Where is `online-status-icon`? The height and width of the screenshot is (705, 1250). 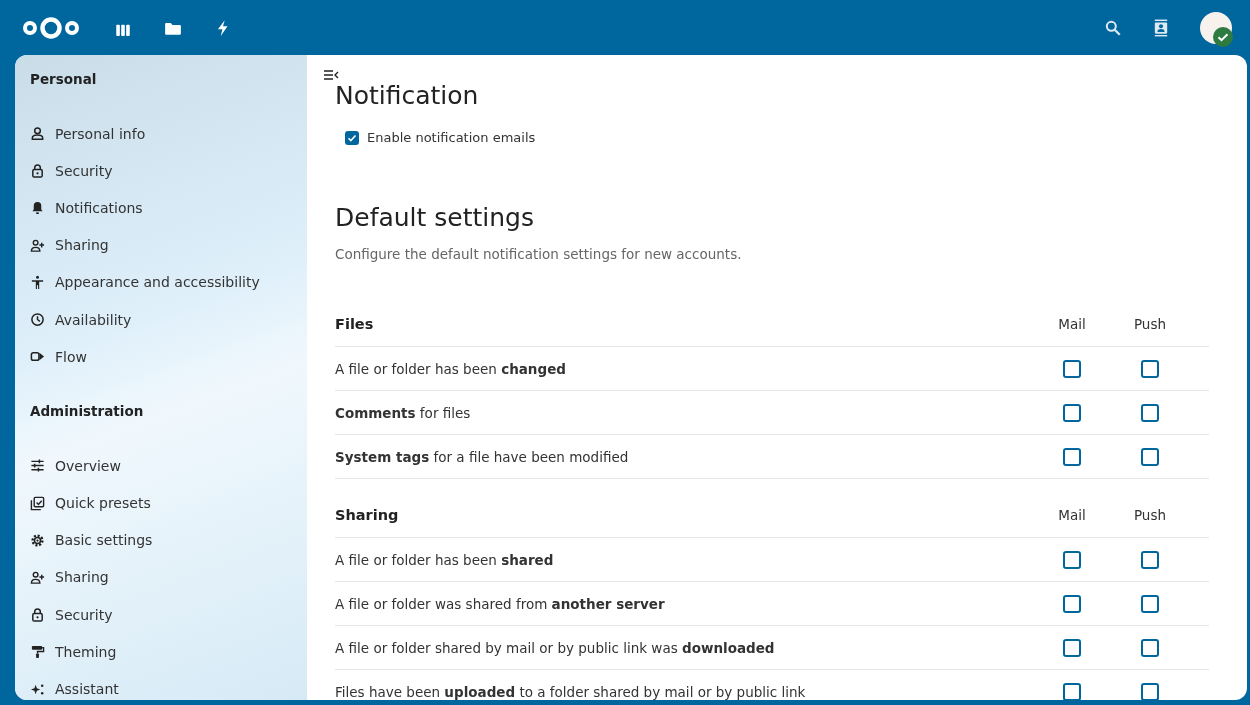 online-status-icon is located at coordinates (1223, 36).